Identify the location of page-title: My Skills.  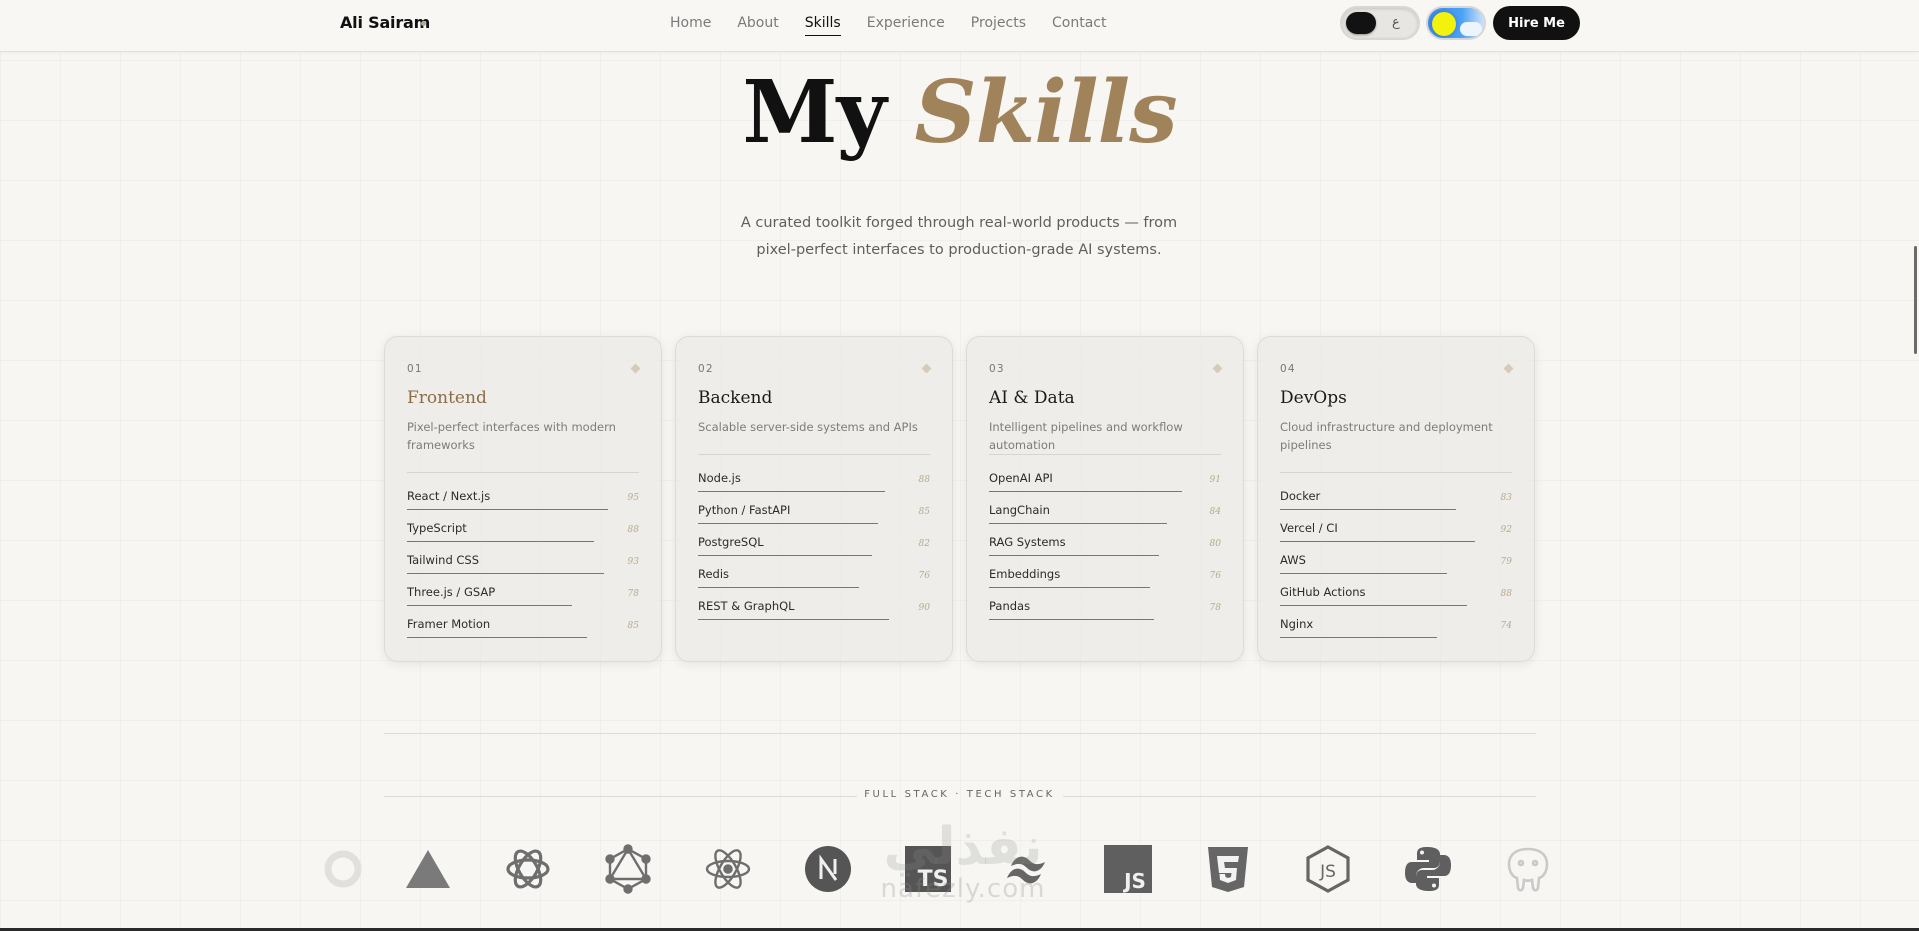
(959, 112).